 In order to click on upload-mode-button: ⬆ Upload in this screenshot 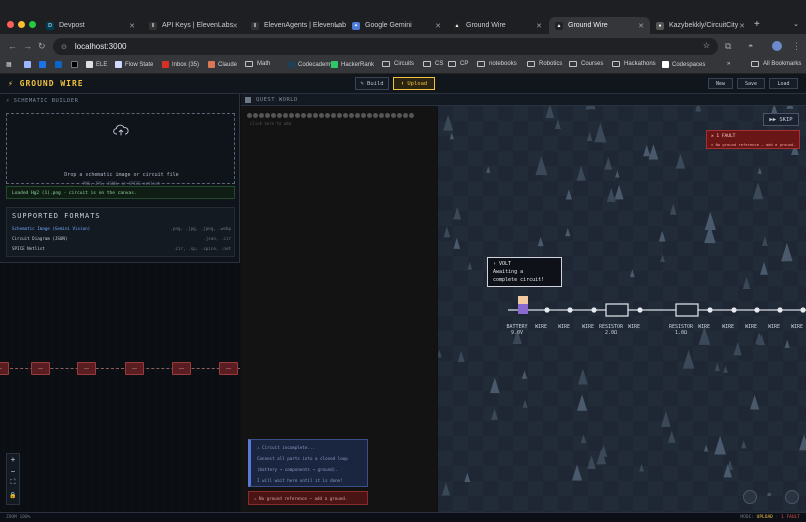, I will do `click(414, 83)`.